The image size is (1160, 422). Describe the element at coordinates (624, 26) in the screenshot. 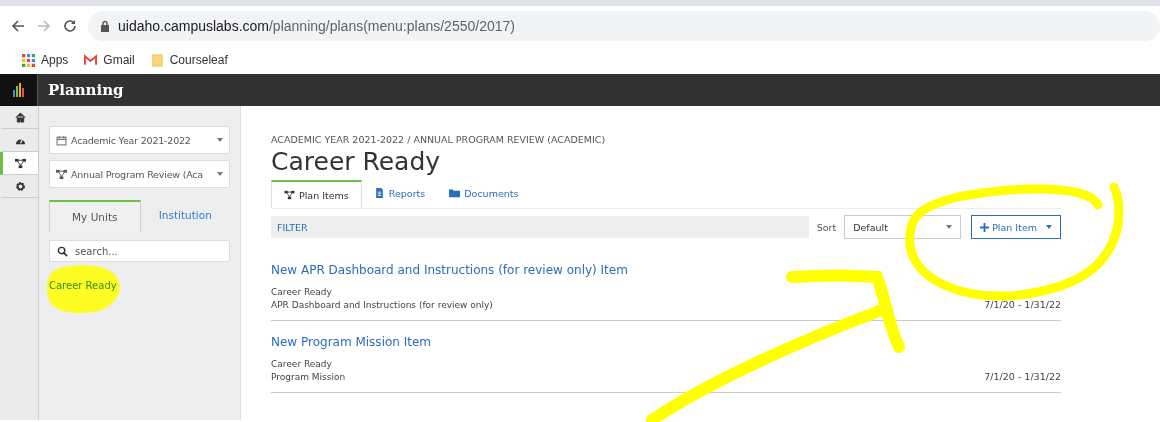

I see `address-bar: uidaho.campuslabs.com/planning/plans(menu:plans/2550/2017)` at that location.